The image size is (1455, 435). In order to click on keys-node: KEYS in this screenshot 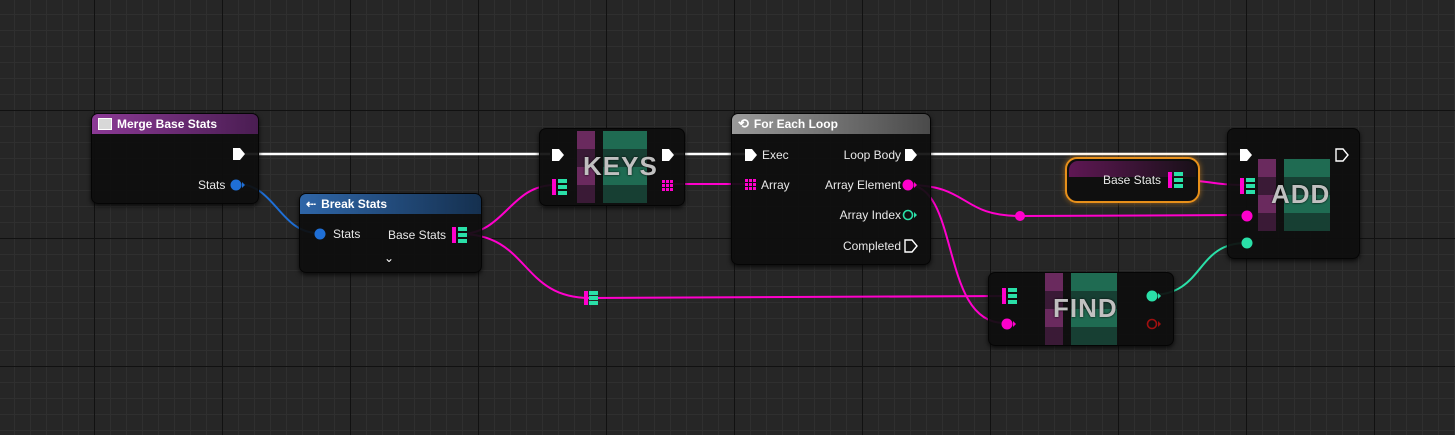, I will do `click(612, 167)`.